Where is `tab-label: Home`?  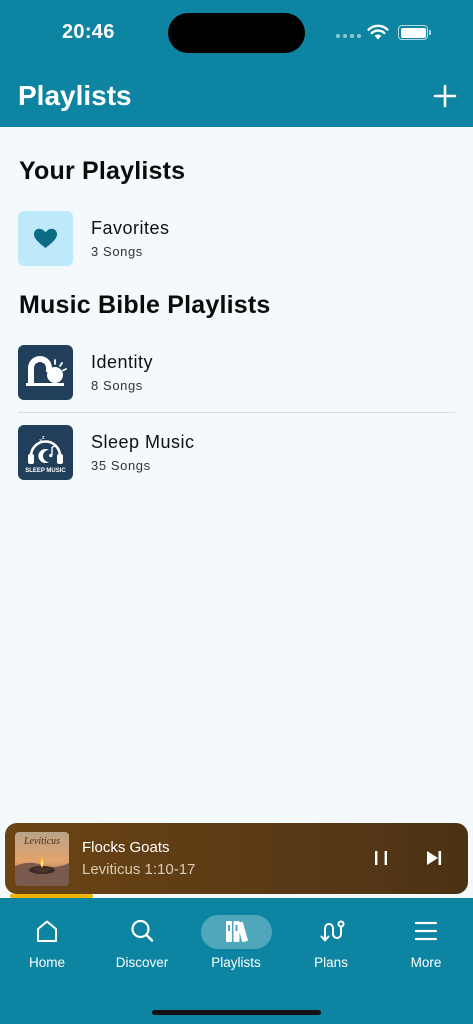
tab-label: Home is located at coordinates (46, 962).